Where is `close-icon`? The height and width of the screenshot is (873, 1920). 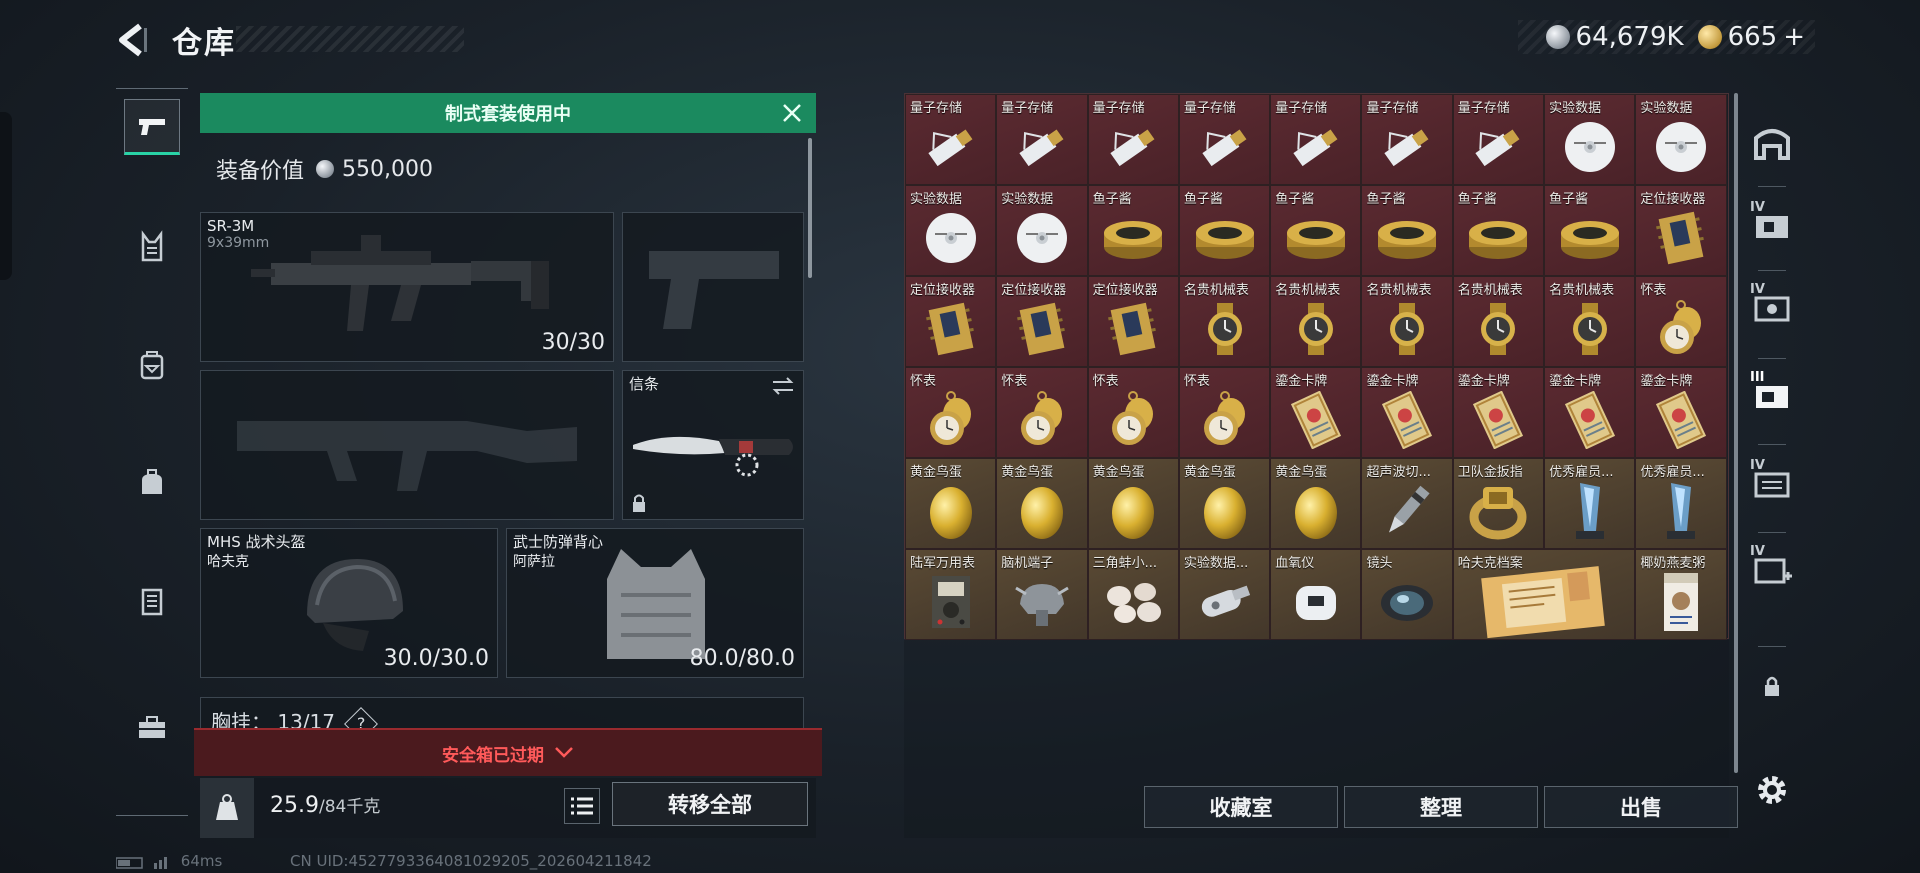
close-icon is located at coordinates (792, 113).